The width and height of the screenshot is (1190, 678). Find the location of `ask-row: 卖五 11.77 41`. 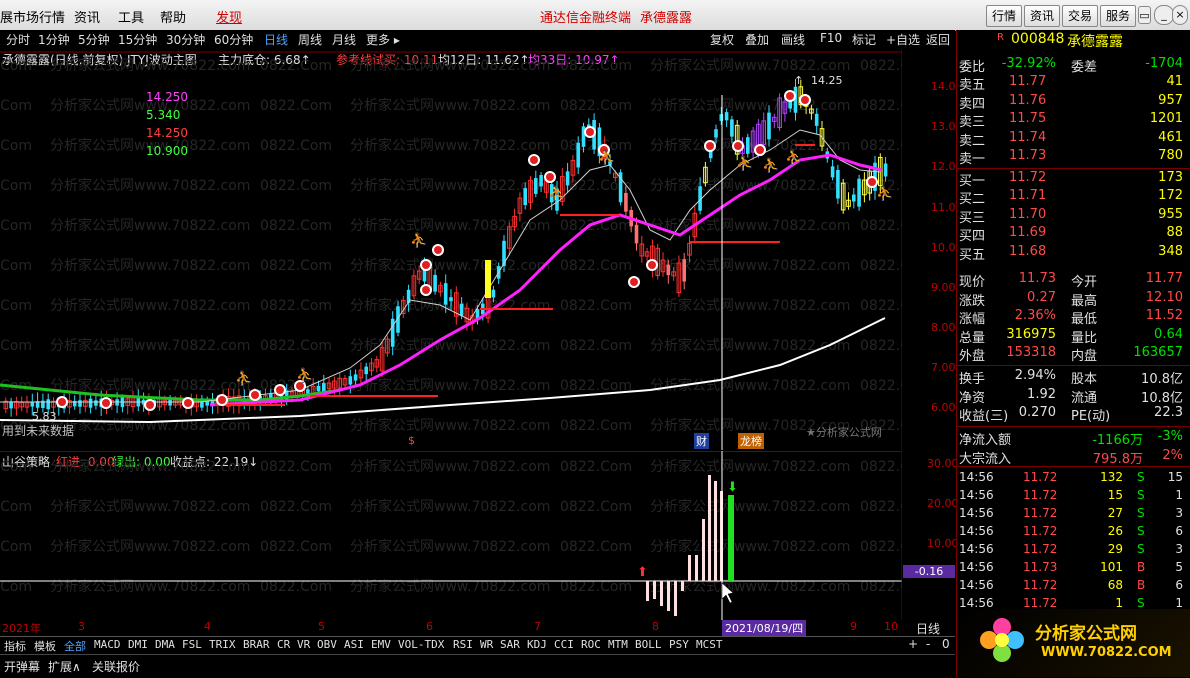

ask-row: 卖五 11.77 41 is located at coordinates (1073, 83).